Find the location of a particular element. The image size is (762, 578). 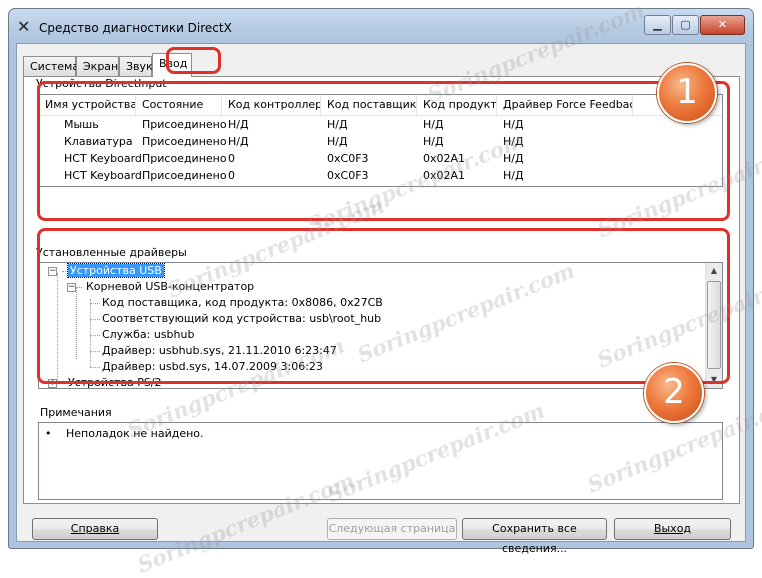

help-button-label: Справка is located at coordinates (95, 528).